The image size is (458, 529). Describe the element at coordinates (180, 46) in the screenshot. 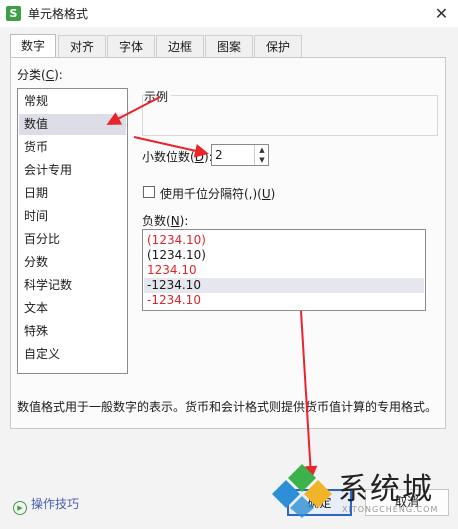

I see `tab-border: 边框` at that location.